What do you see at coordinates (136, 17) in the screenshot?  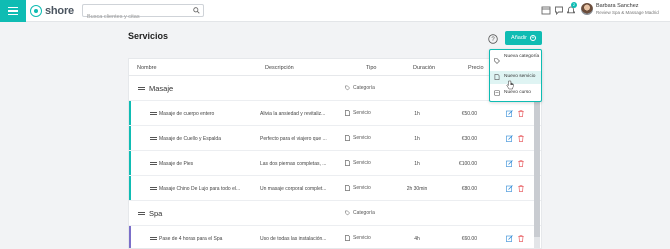 I see `search-input` at bounding box center [136, 17].